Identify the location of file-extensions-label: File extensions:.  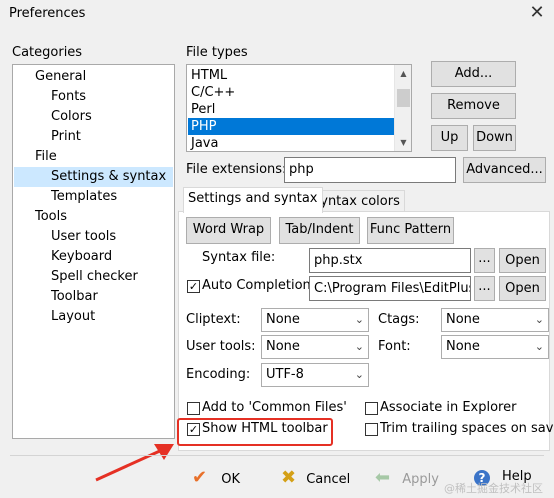
(236, 169).